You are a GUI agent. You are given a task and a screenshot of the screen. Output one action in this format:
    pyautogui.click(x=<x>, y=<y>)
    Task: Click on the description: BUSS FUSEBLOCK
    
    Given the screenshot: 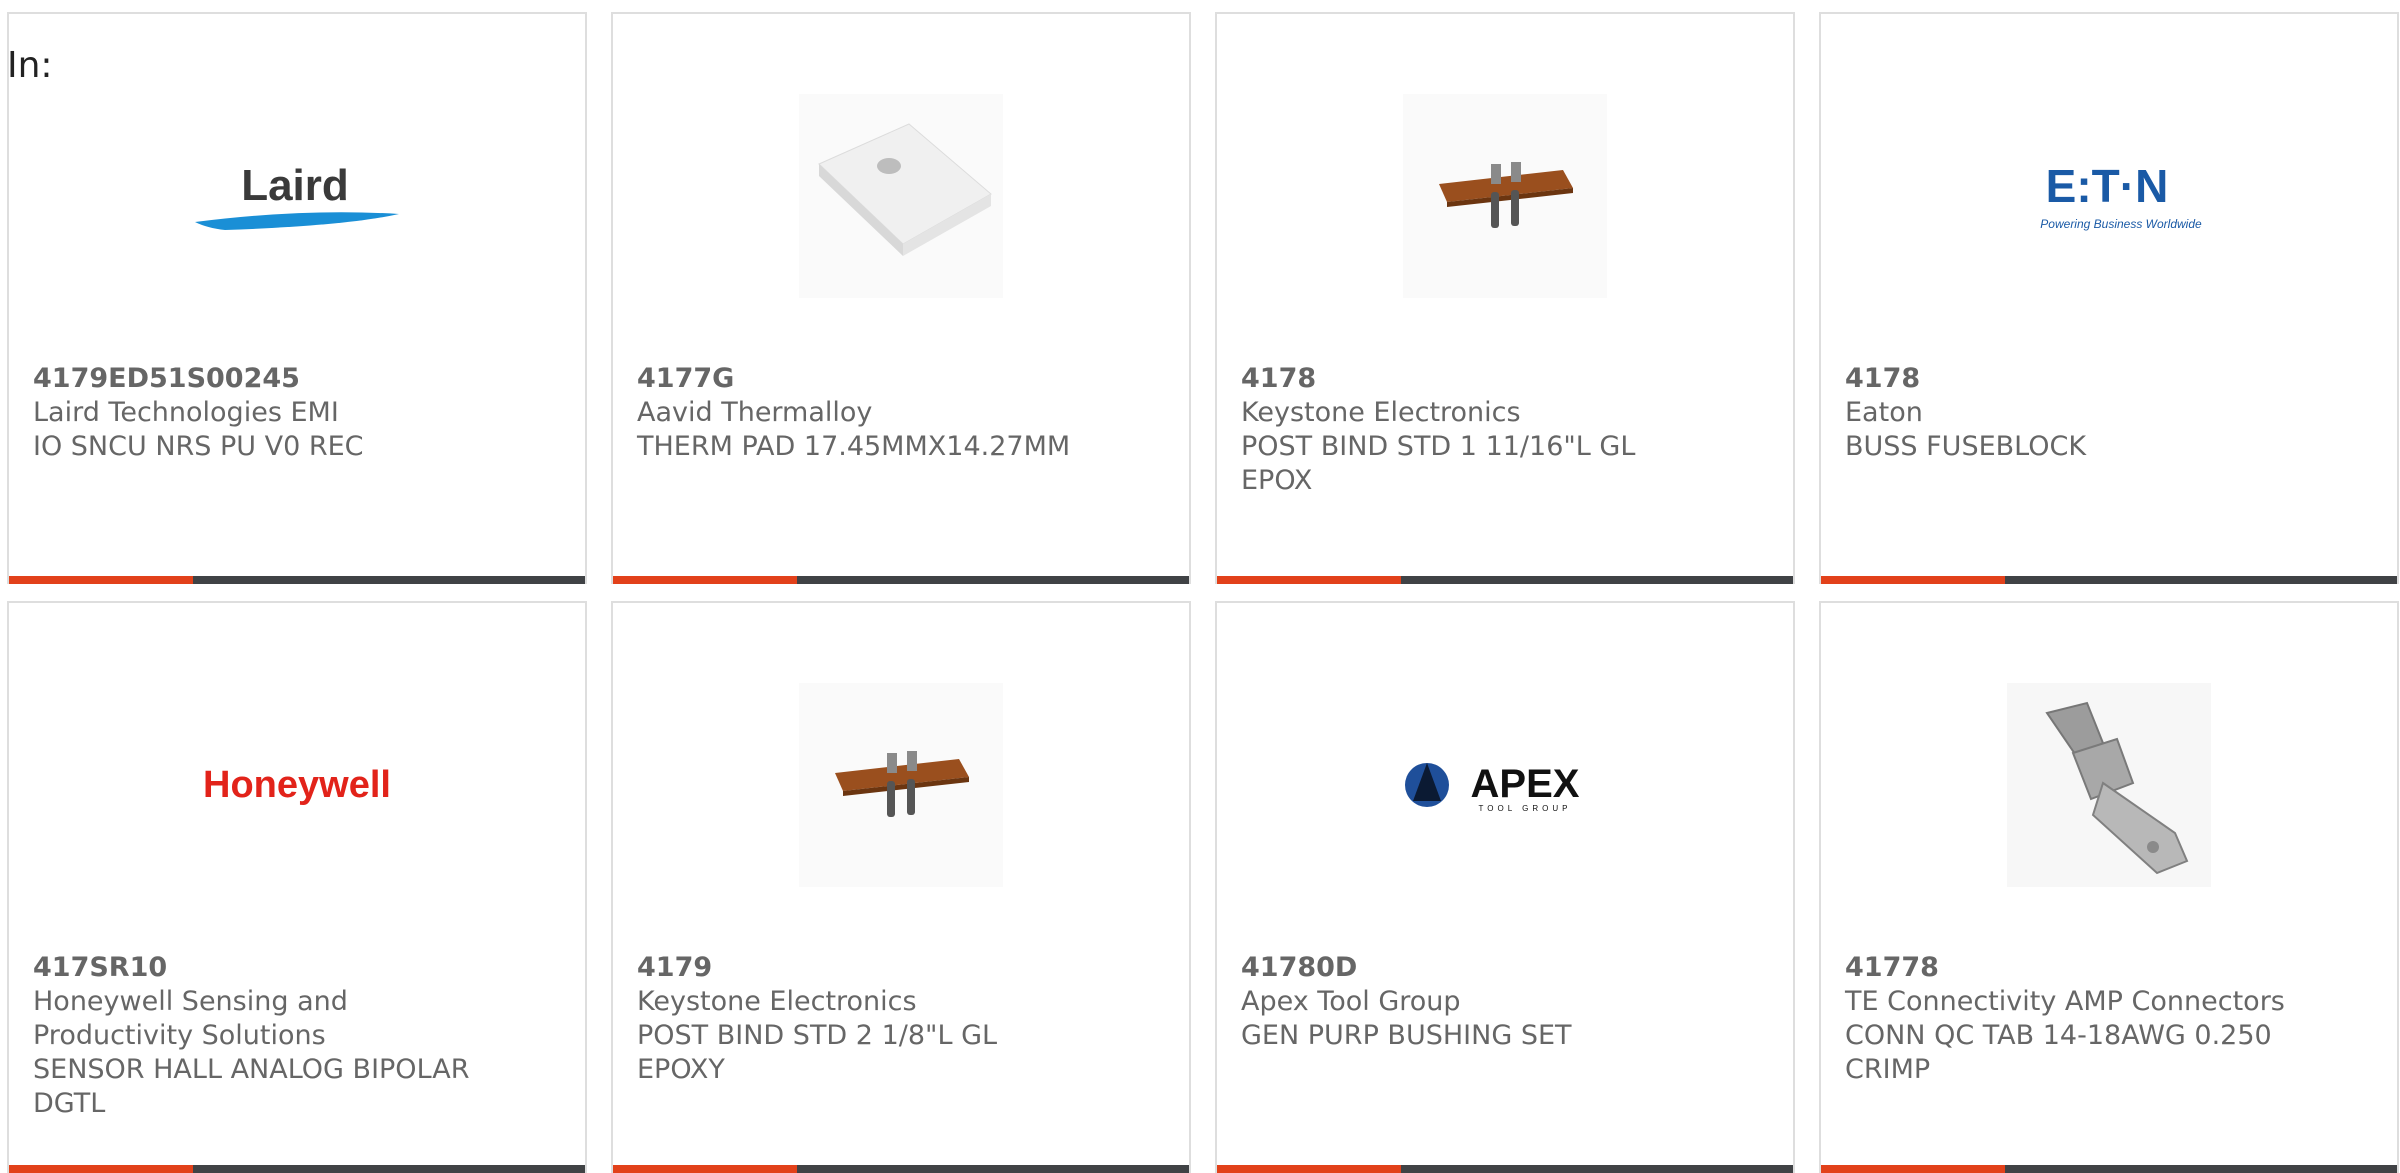 What is the action you would take?
    pyautogui.click(x=1966, y=446)
    